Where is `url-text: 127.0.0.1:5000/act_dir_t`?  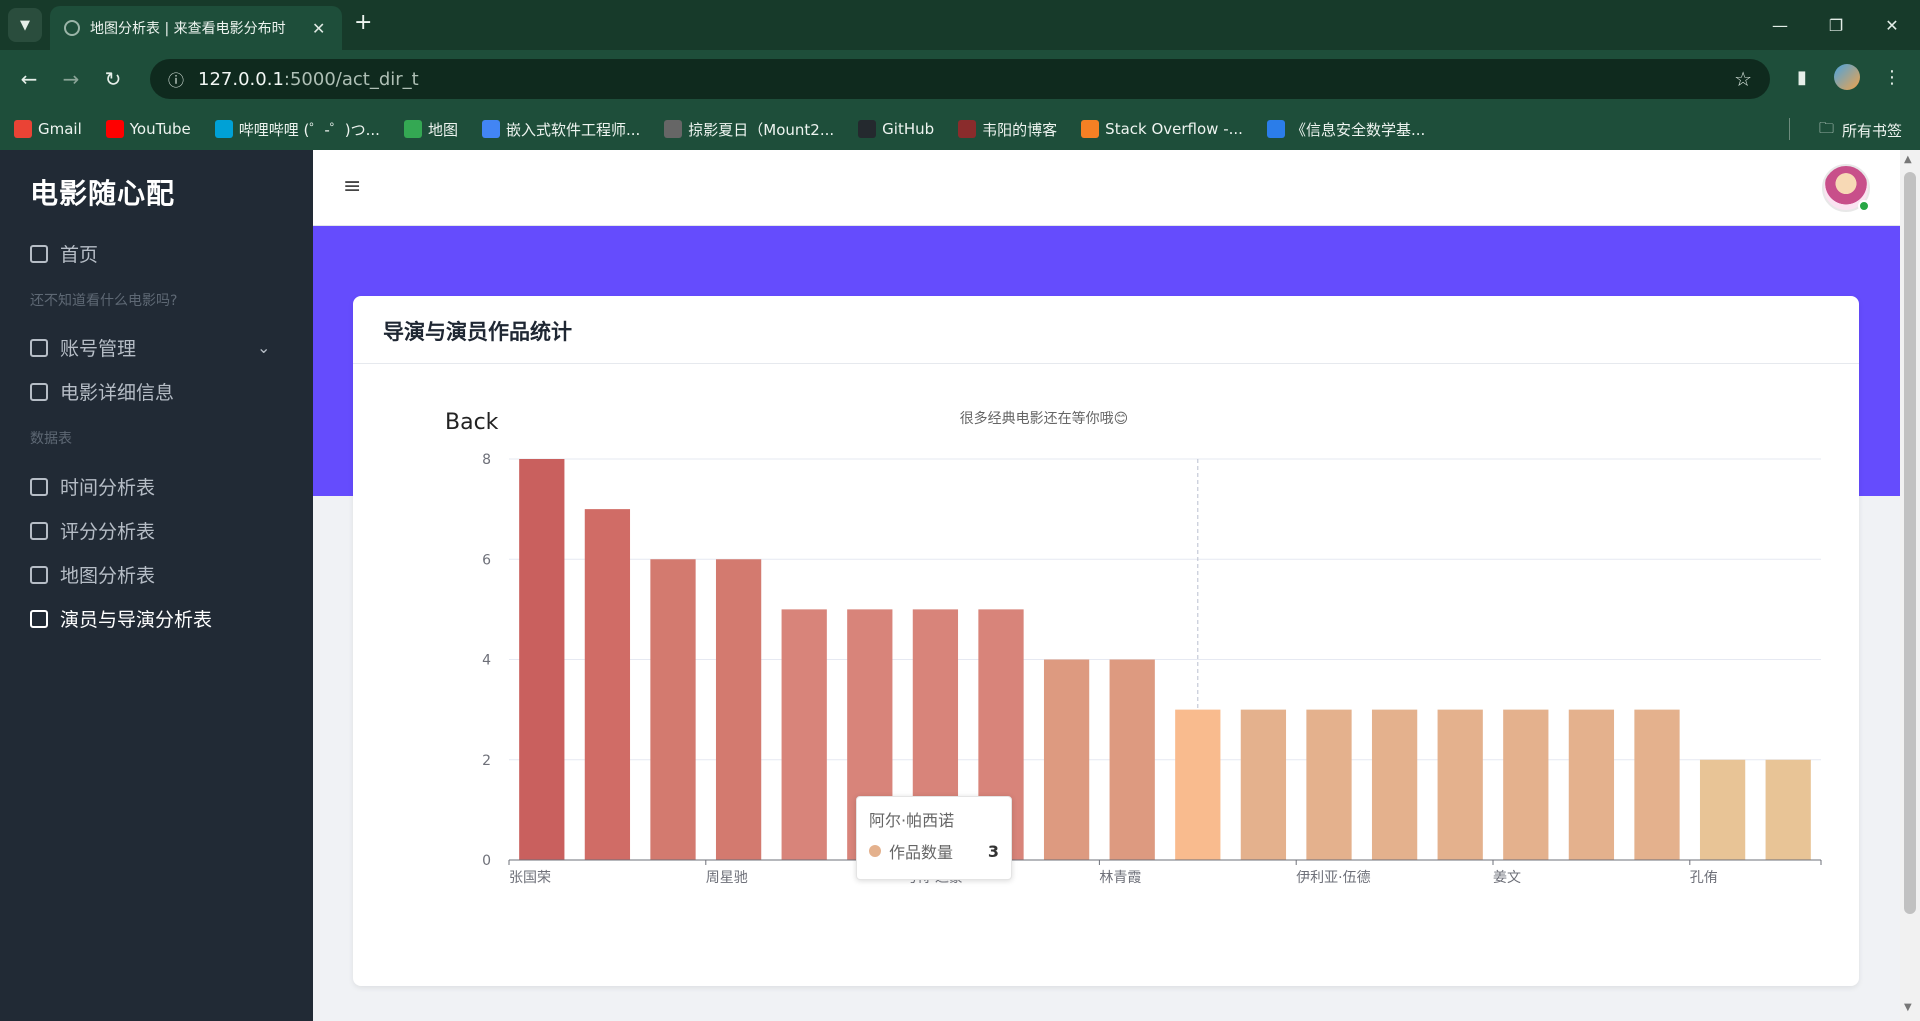
url-text: 127.0.0.1:5000/act_dir_t is located at coordinates (308, 79).